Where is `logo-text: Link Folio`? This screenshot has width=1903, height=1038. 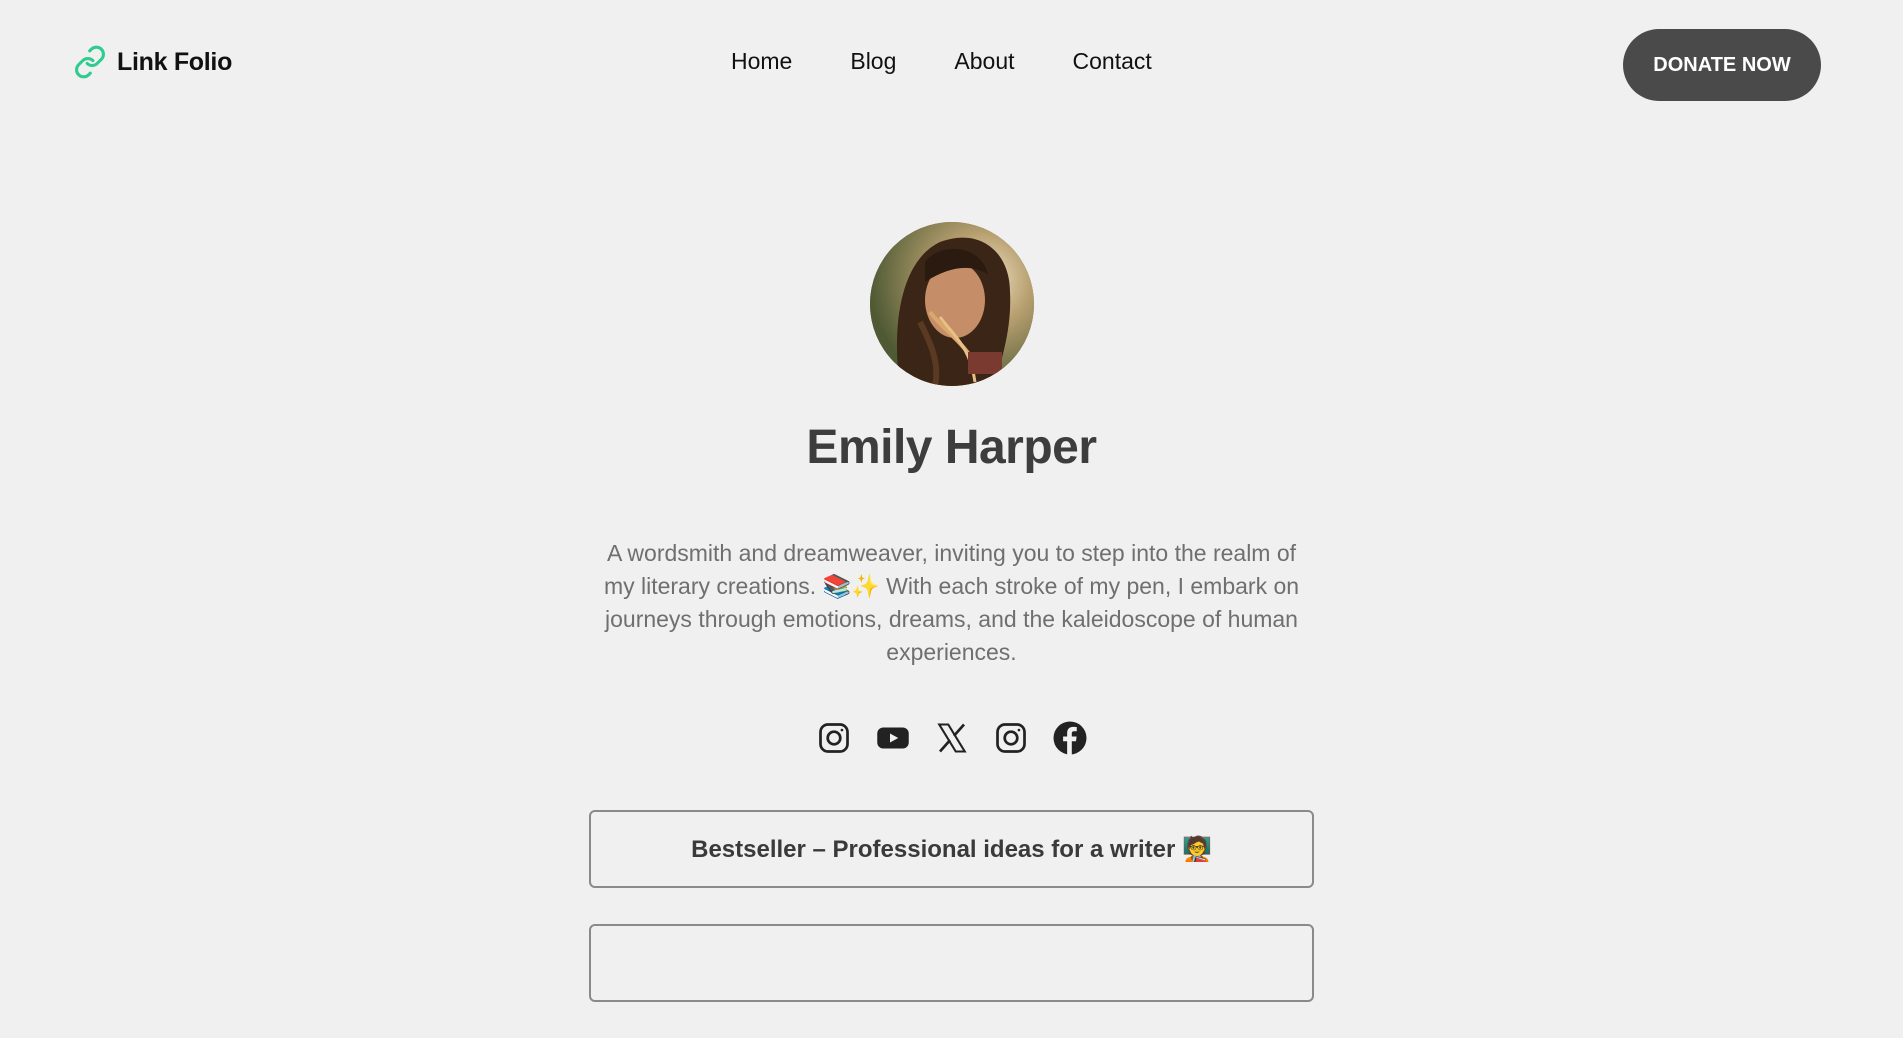 logo-text: Link Folio is located at coordinates (175, 61).